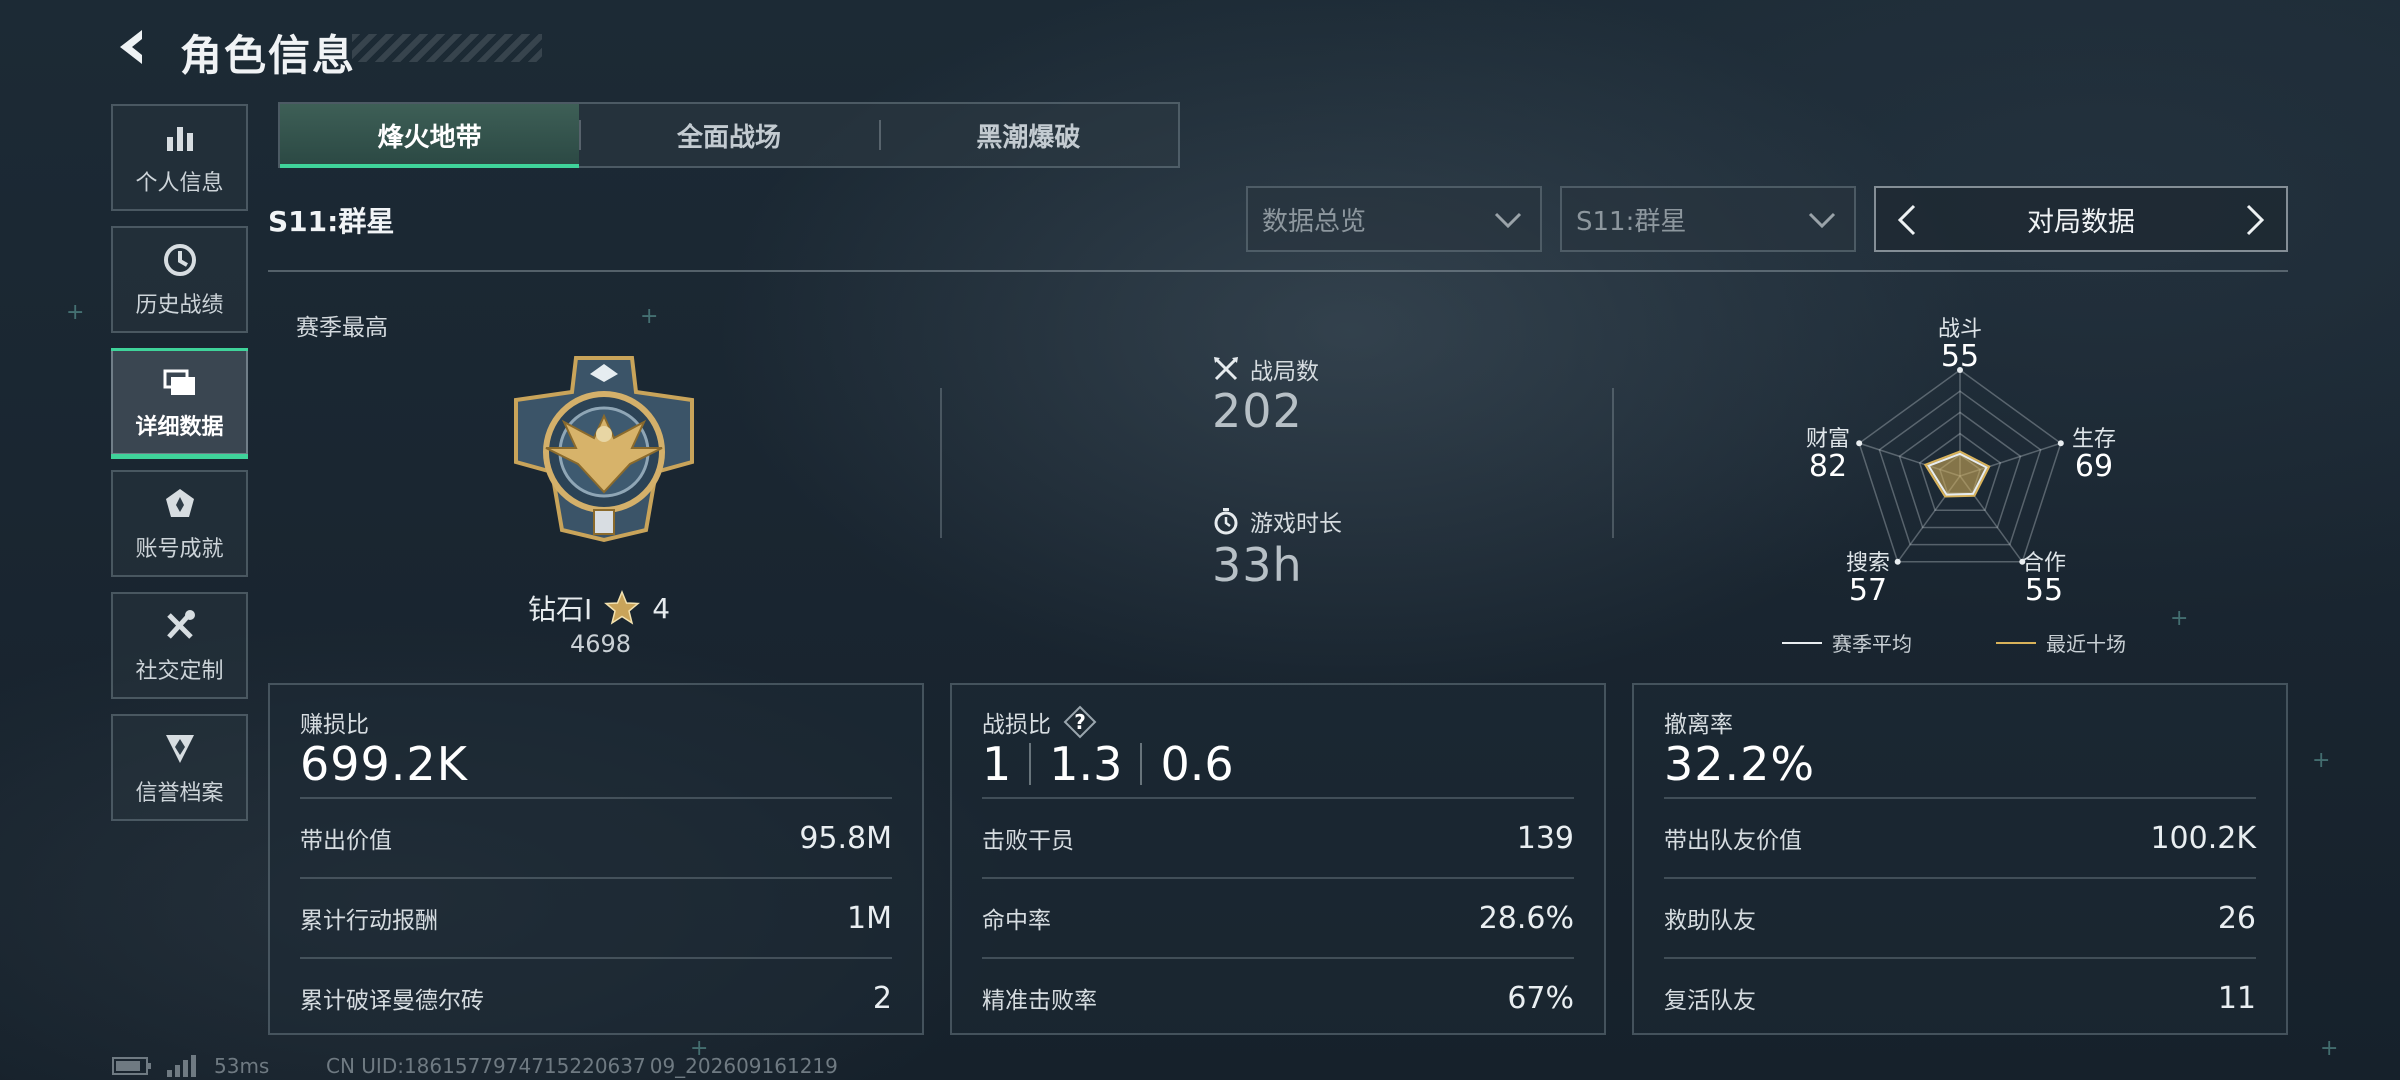  Describe the element at coordinates (1257, 411) in the screenshot. I see `matches-value: 202` at that location.